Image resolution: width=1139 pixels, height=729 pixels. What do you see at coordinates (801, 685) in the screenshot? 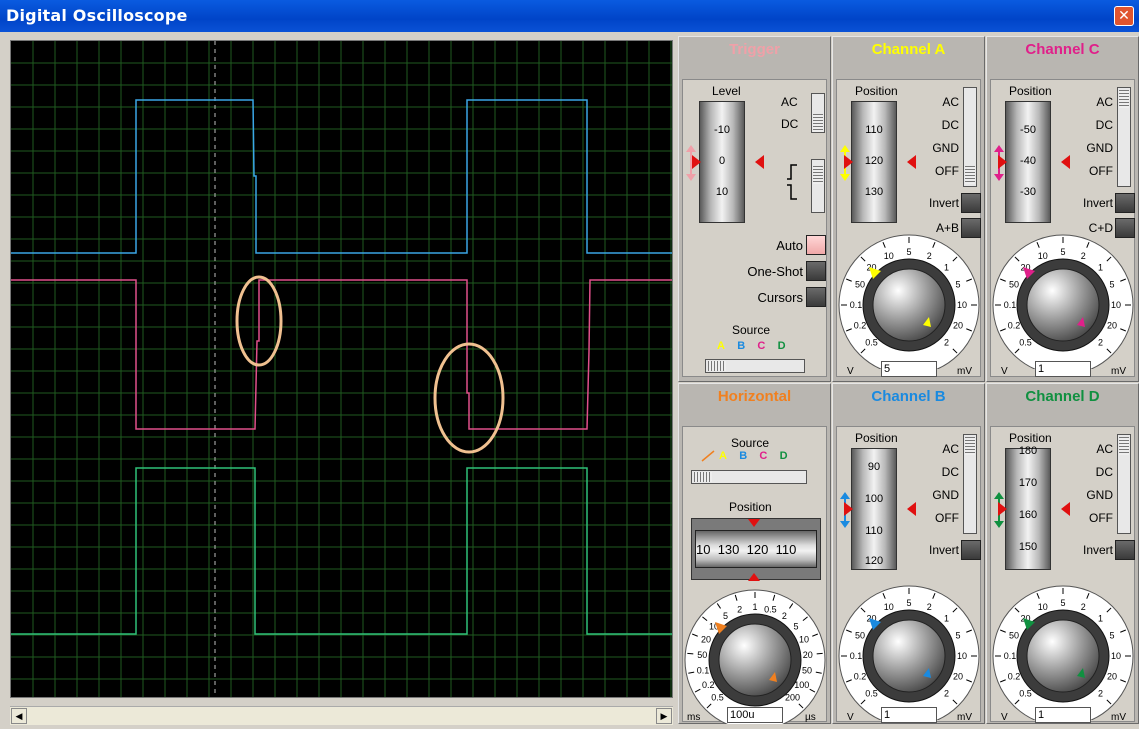
I see `dial-tick-label: 100` at bounding box center [801, 685].